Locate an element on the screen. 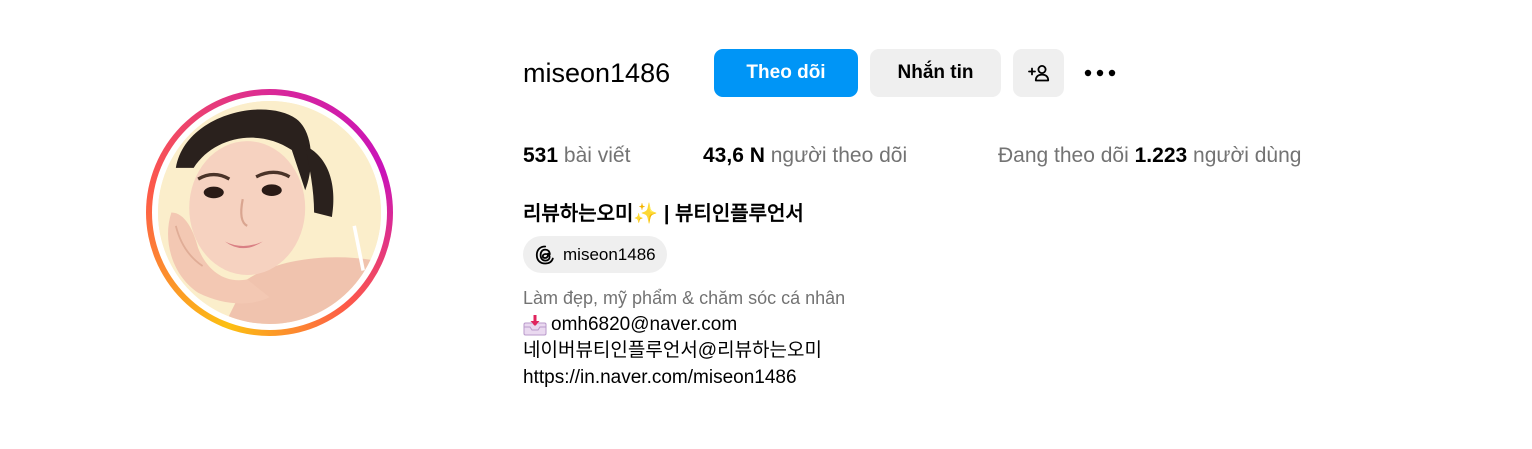  threads-profile-link: miseon1486 is located at coordinates (595, 254).